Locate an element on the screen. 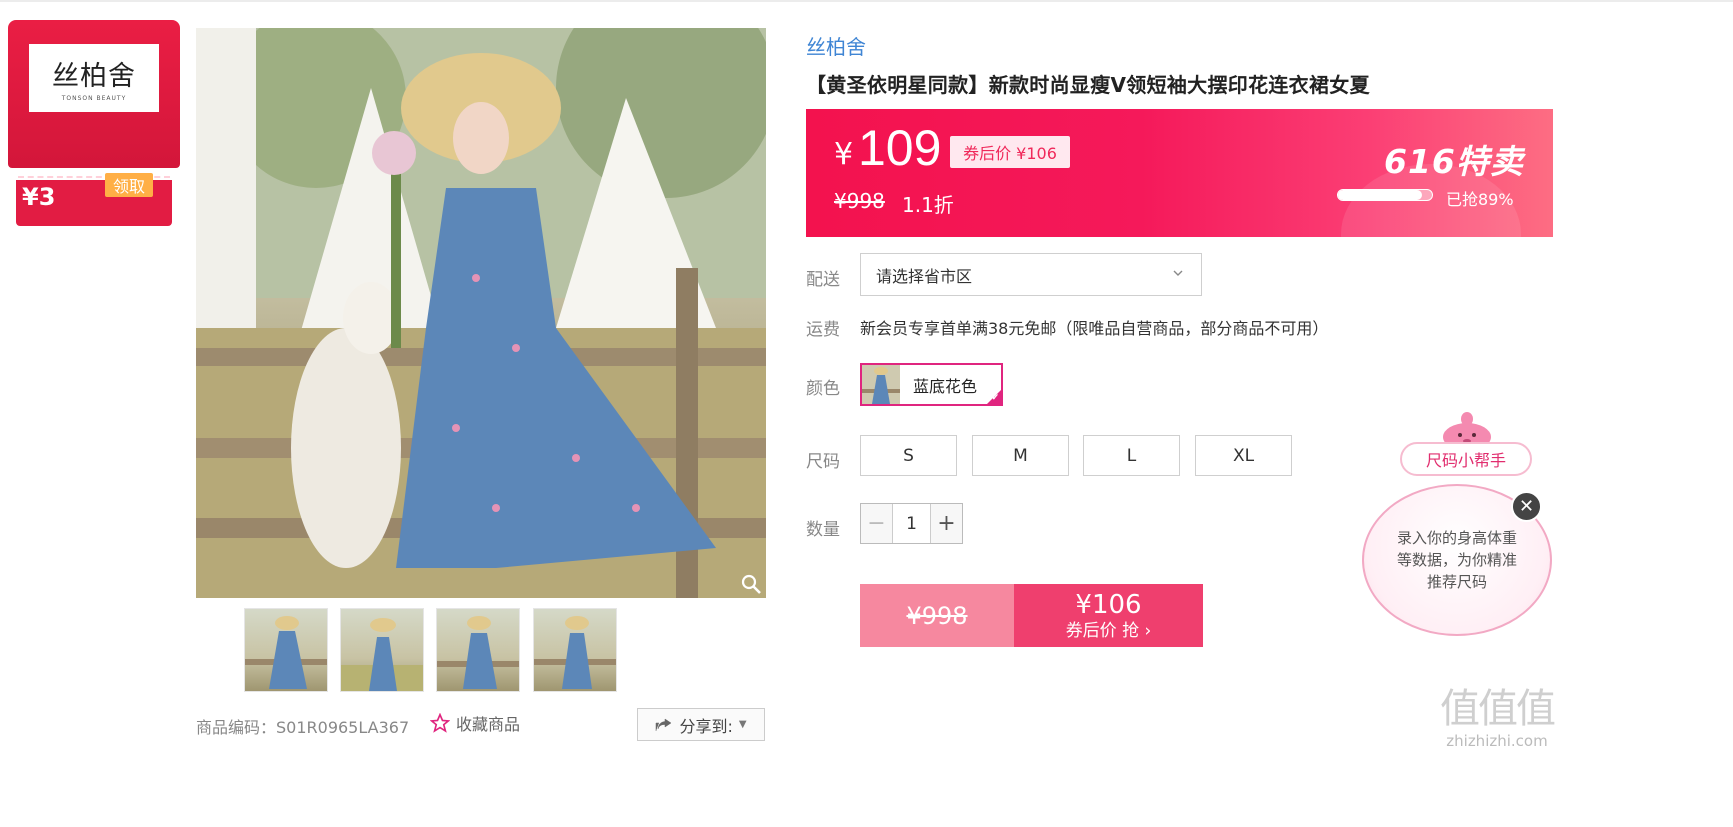 This screenshot has width=1733, height=827. claim-coupon-button: 领取 is located at coordinates (129, 185).